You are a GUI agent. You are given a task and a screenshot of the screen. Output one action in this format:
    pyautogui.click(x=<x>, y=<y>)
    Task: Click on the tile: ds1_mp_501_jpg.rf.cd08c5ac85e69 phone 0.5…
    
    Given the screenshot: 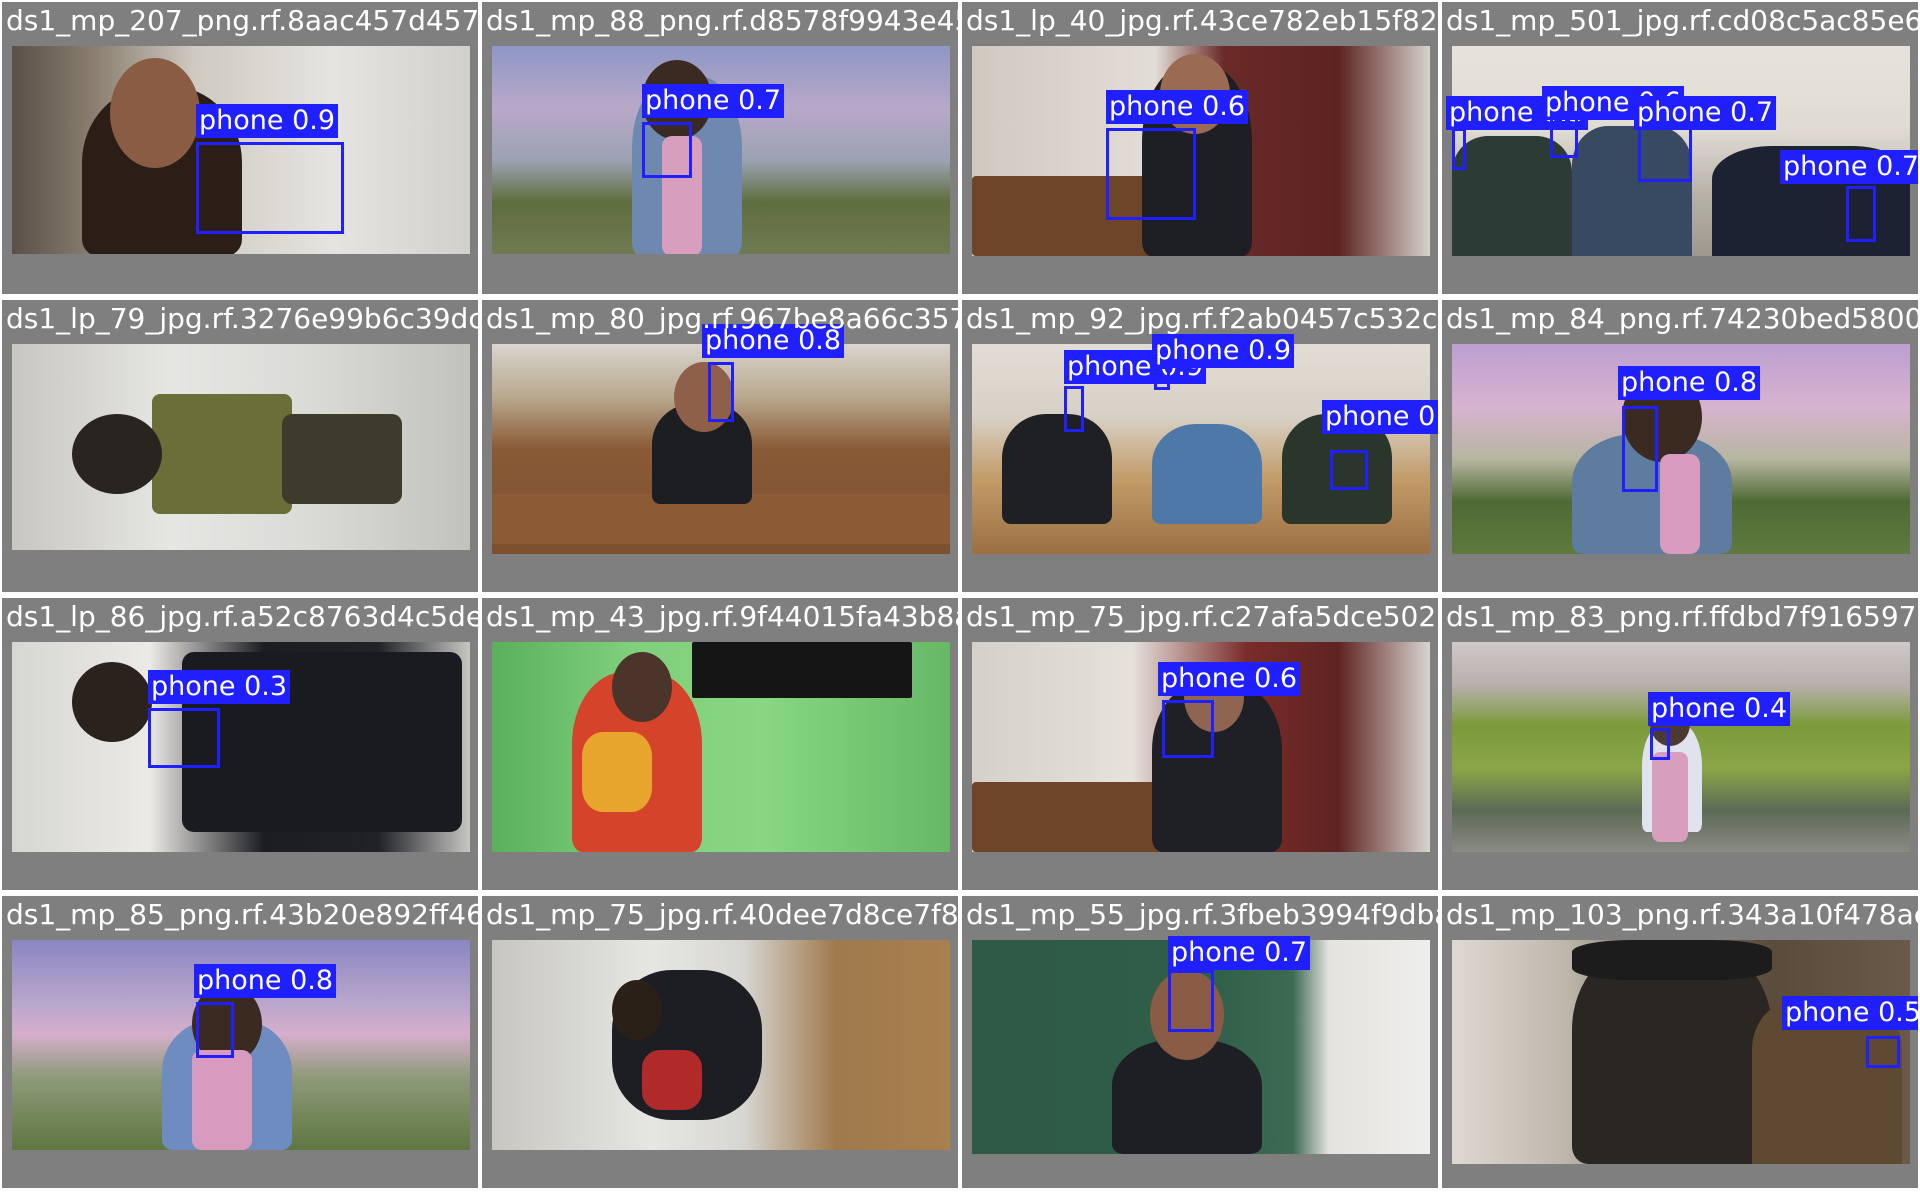 What is the action you would take?
    pyautogui.click(x=1680, y=148)
    